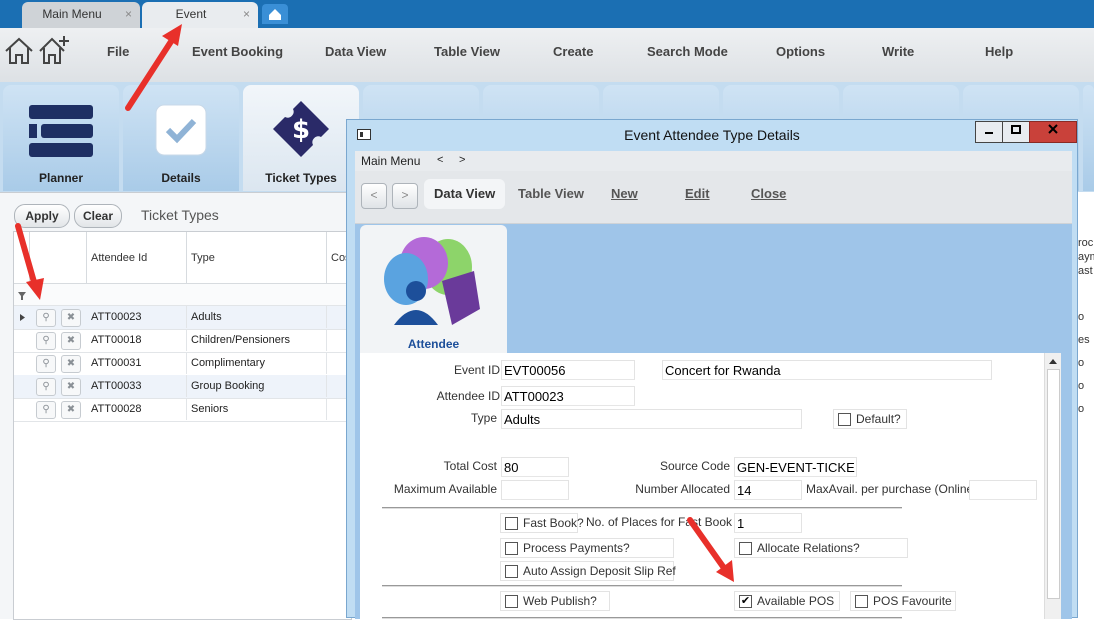  I want to click on dialog-title-bar: Event Attendee Type Details, so click(712, 135).